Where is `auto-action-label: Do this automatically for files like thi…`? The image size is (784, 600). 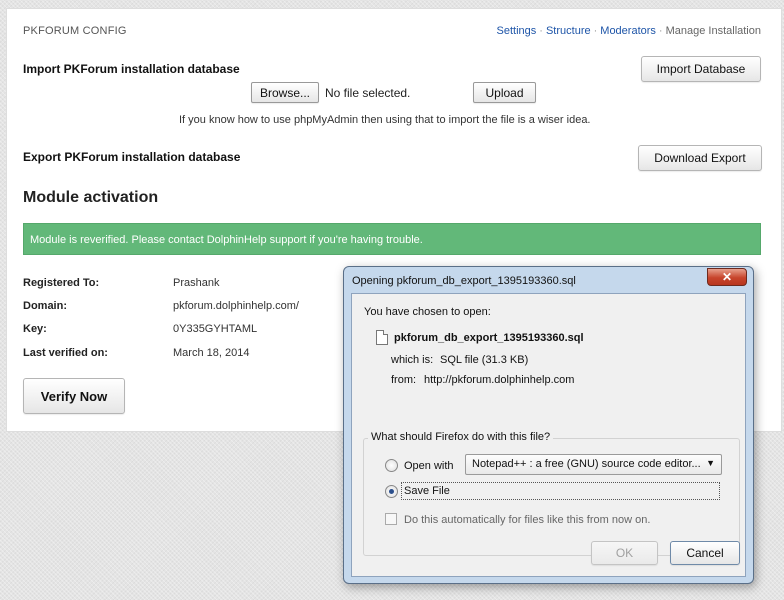
auto-action-label: Do this automatically for files like thi… is located at coordinates (527, 520).